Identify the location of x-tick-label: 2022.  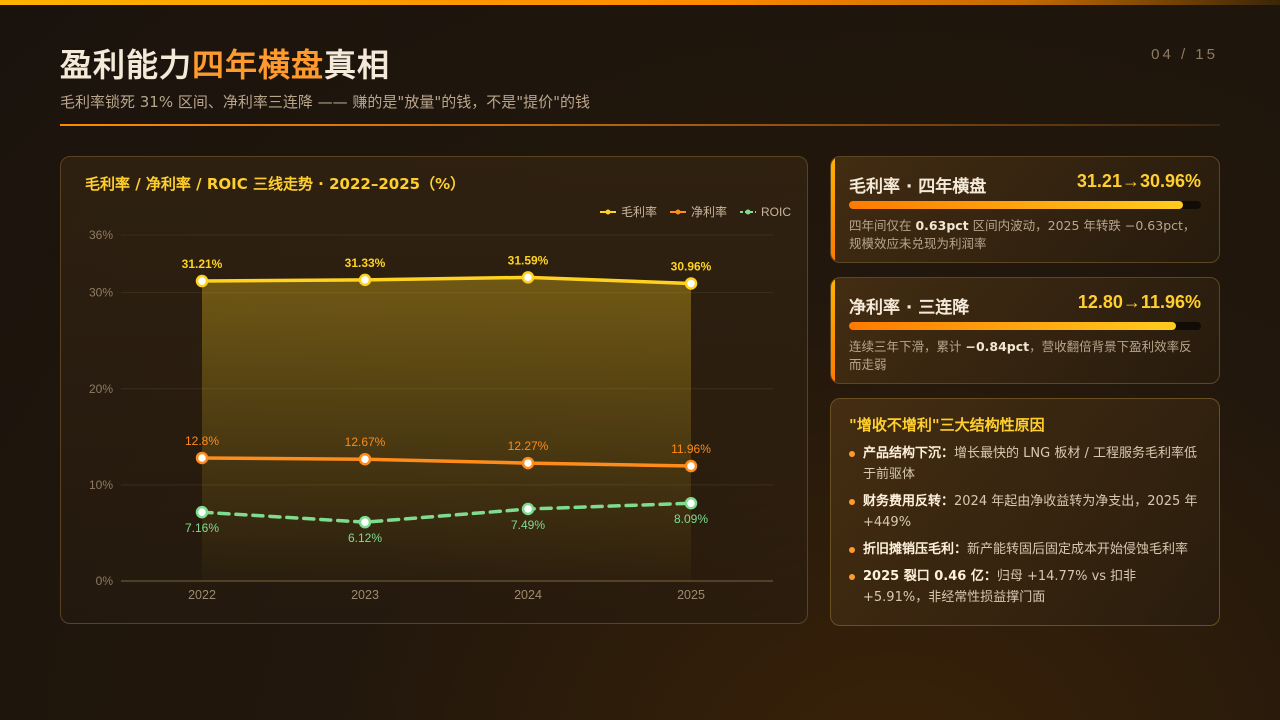
(202, 595).